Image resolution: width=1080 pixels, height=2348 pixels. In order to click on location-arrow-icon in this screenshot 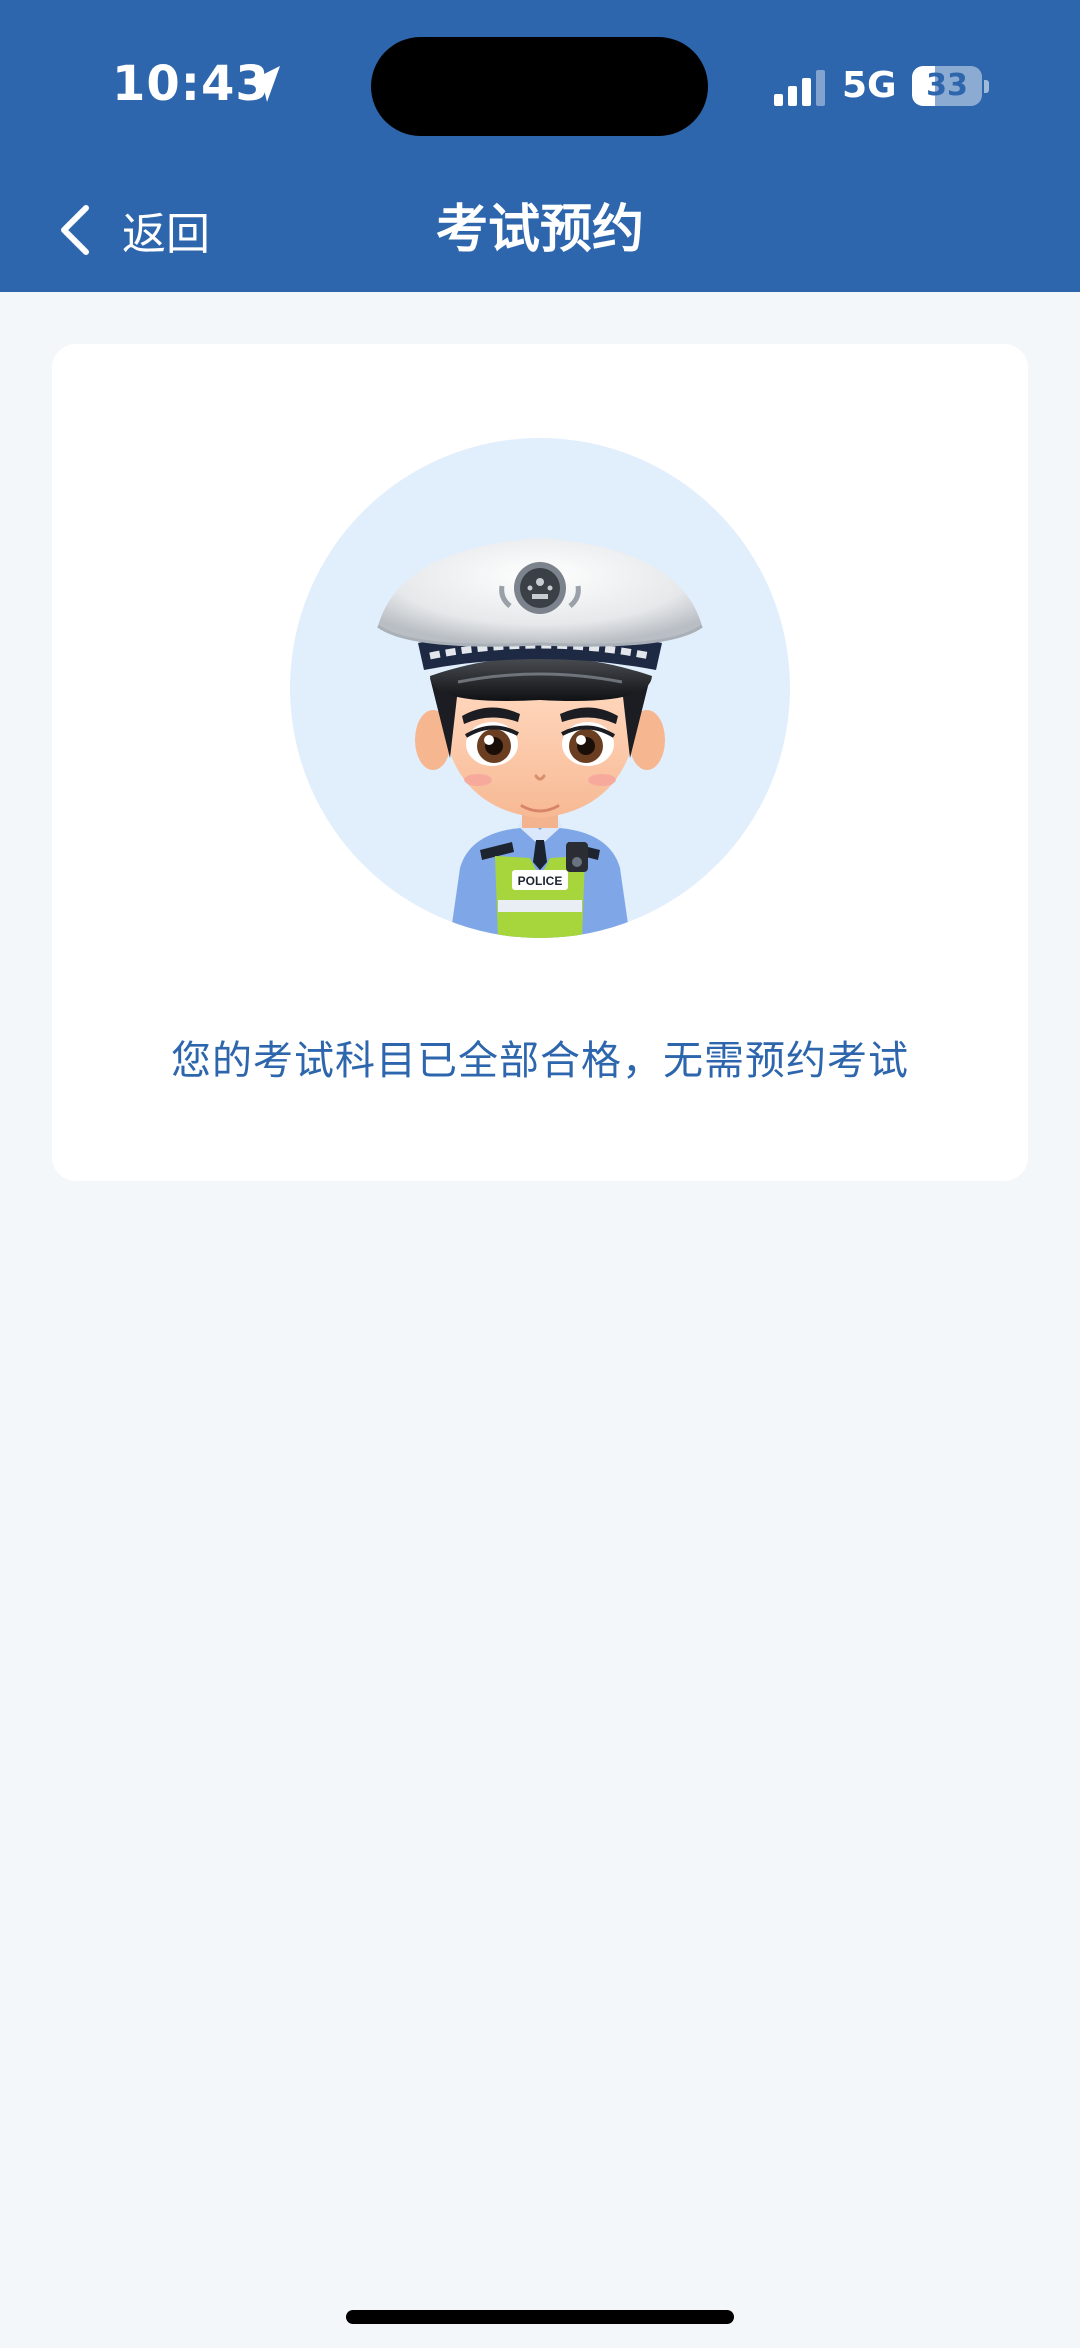, I will do `click(264, 84)`.